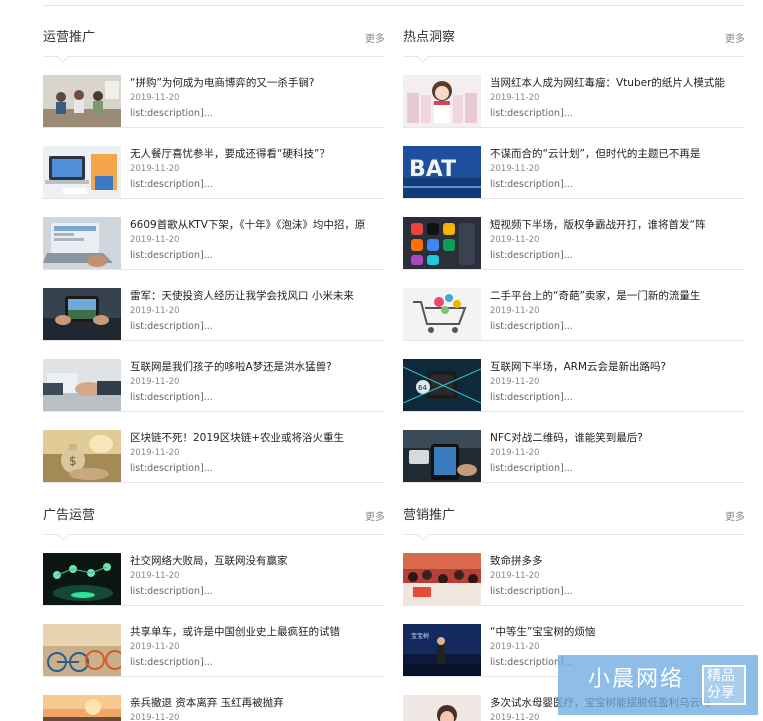  What do you see at coordinates (257, 632) in the screenshot?
I see `news-title-link: 共享单车，或许是中国创业史上最疯狂的试错` at bounding box center [257, 632].